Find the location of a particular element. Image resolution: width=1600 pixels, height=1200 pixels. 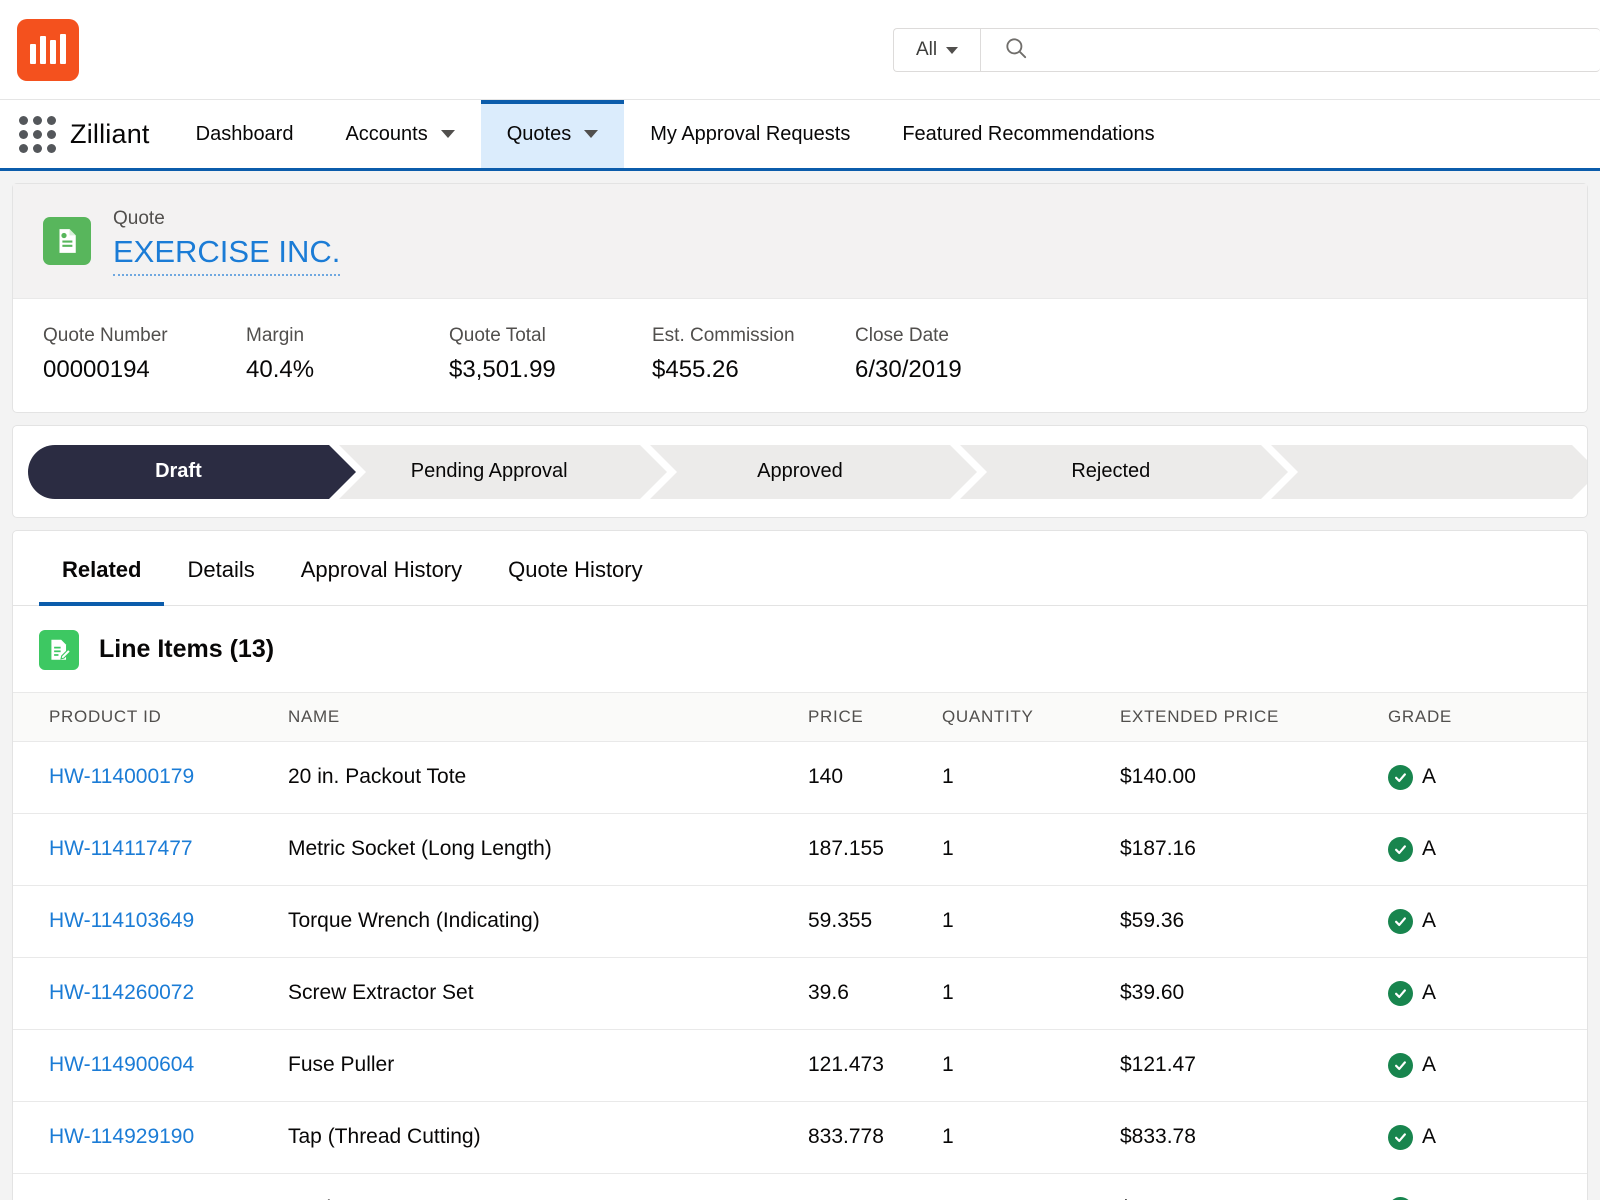

search-field is located at coordinates (1290, 50).